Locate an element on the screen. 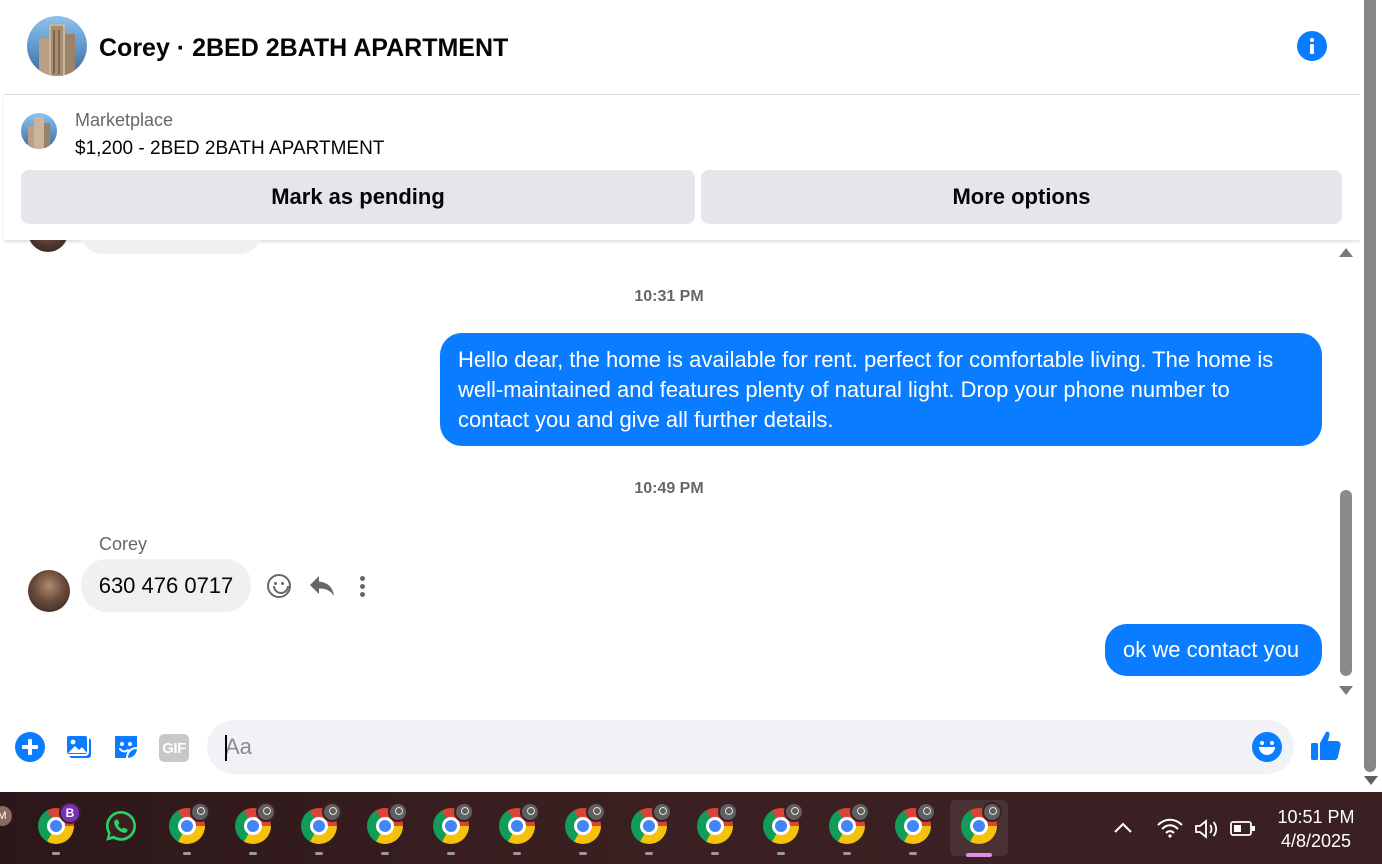  marketplace-label: Marketplace is located at coordinates (124, 120).